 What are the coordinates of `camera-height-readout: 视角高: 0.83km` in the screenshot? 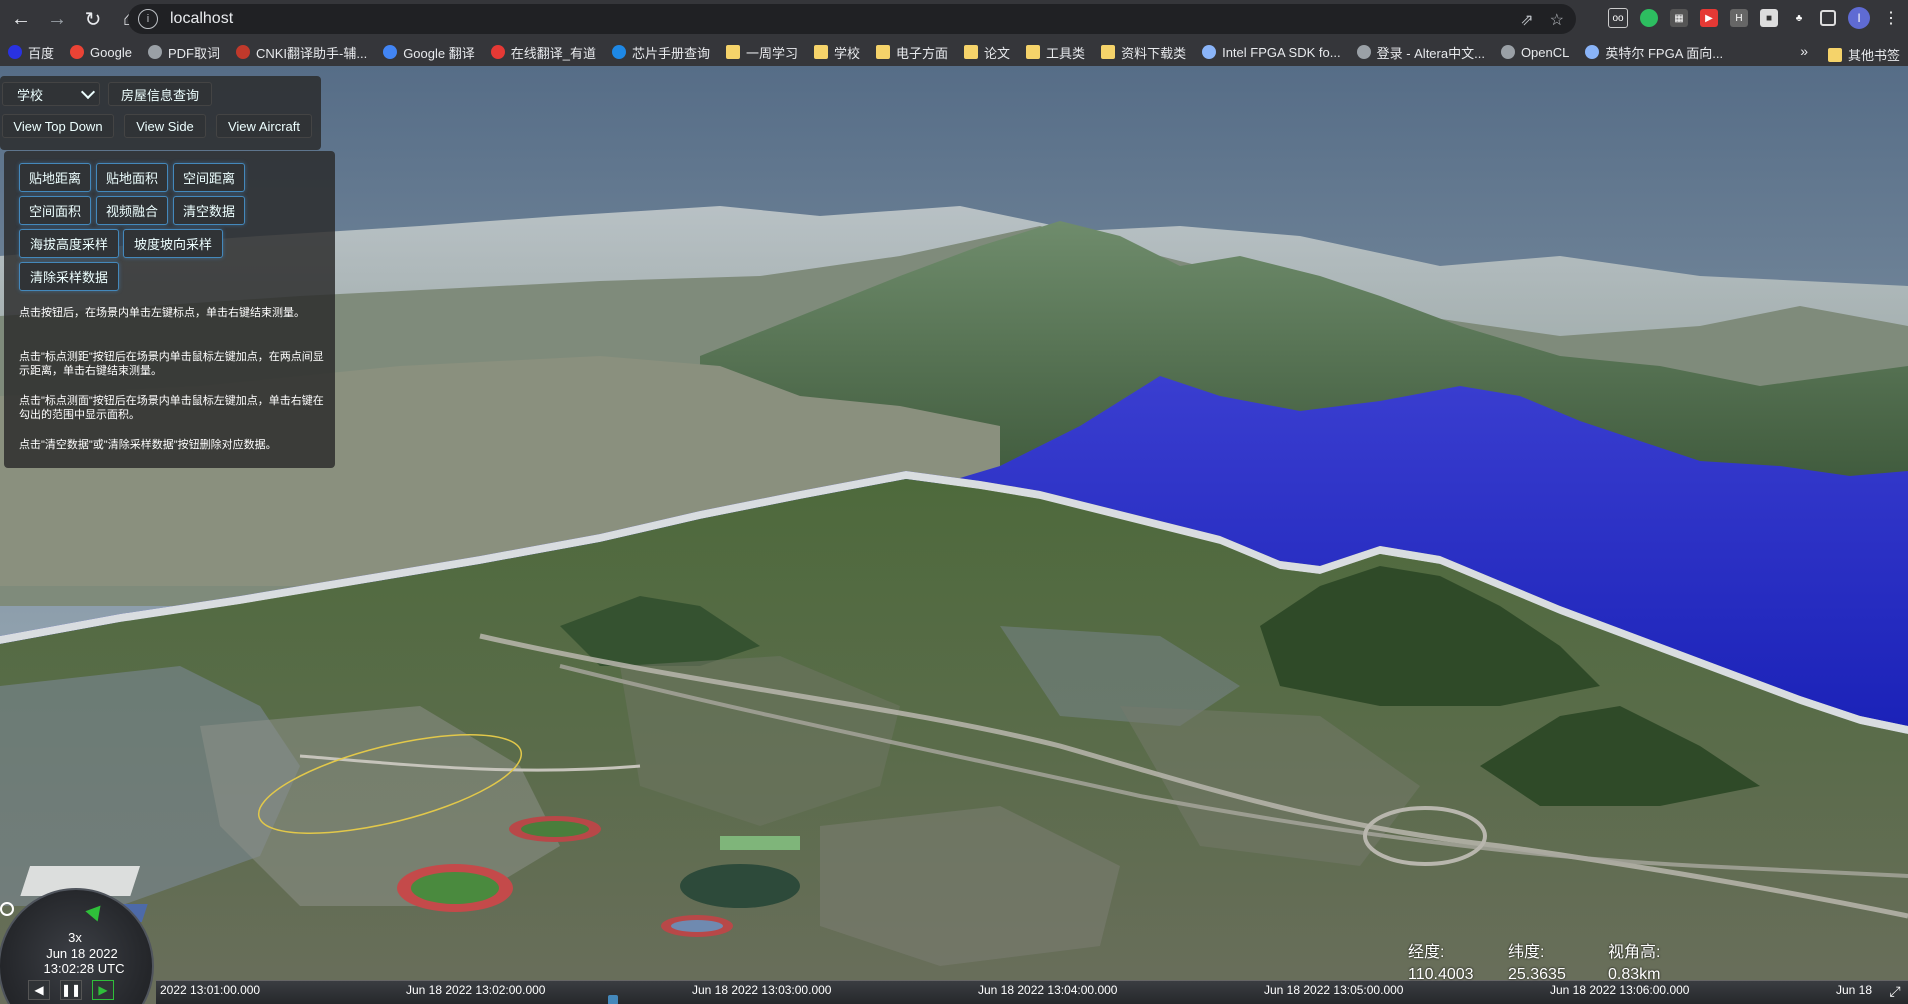 It's located at (1634, 961).